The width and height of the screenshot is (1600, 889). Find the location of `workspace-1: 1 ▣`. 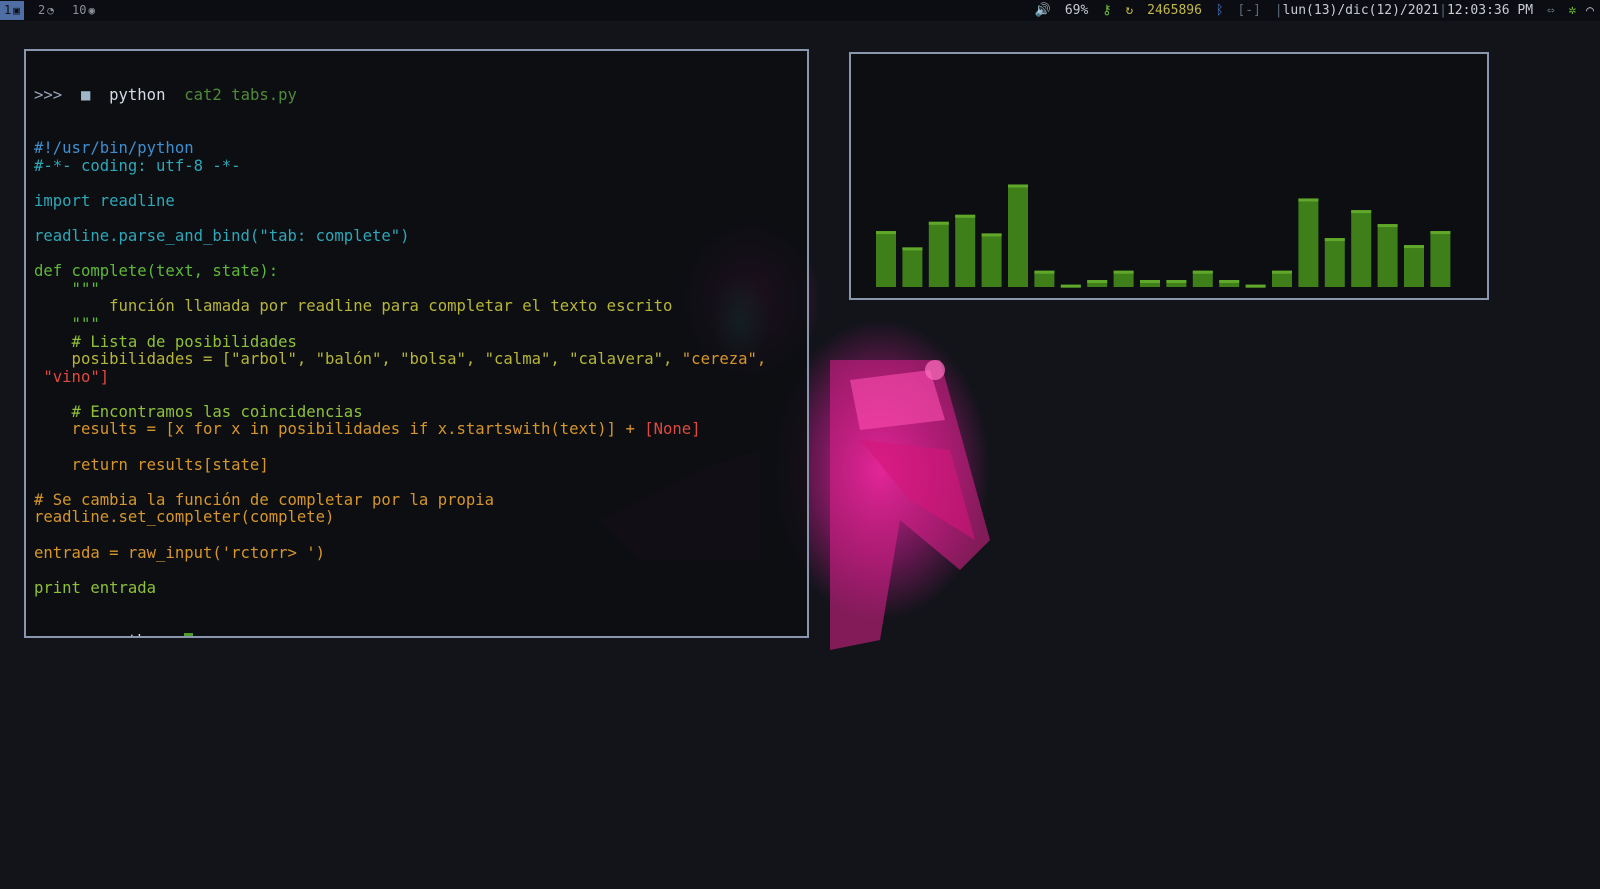

workspace-1: 1 ▣ is located at coordinates (12, 10).